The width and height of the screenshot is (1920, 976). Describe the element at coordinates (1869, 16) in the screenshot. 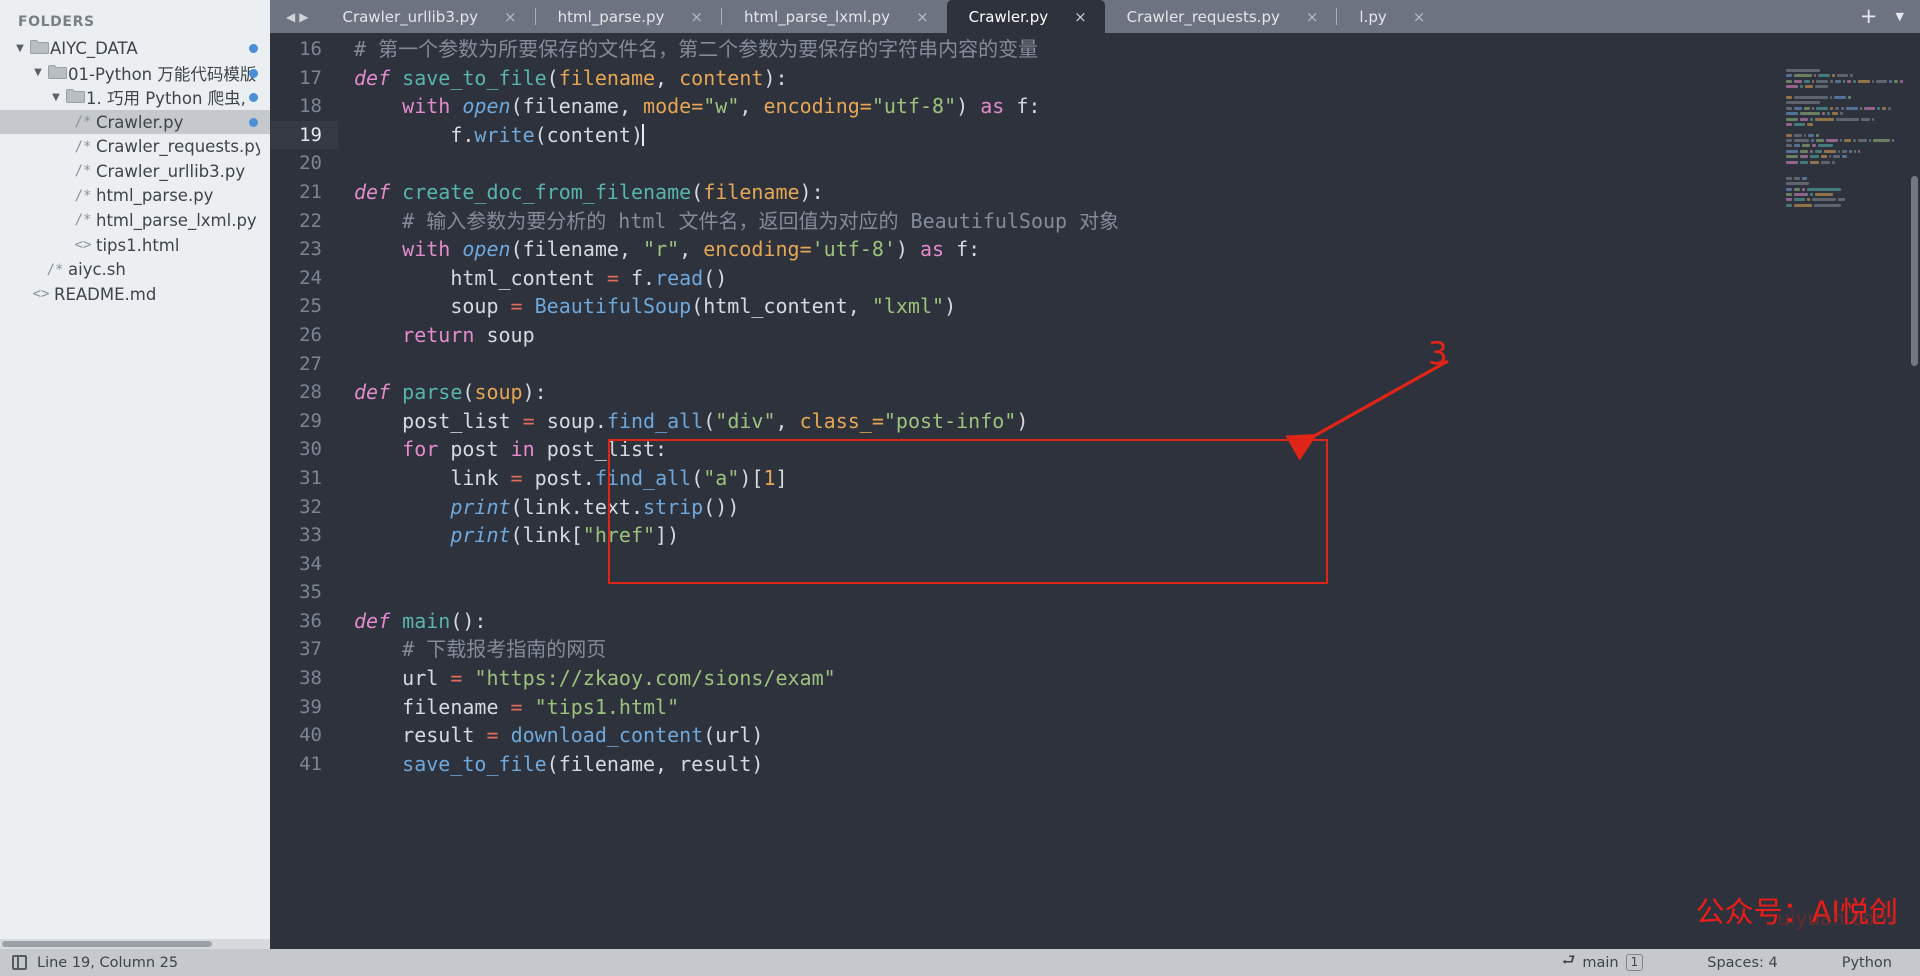

I see `new-tab-icon: +` at that location.